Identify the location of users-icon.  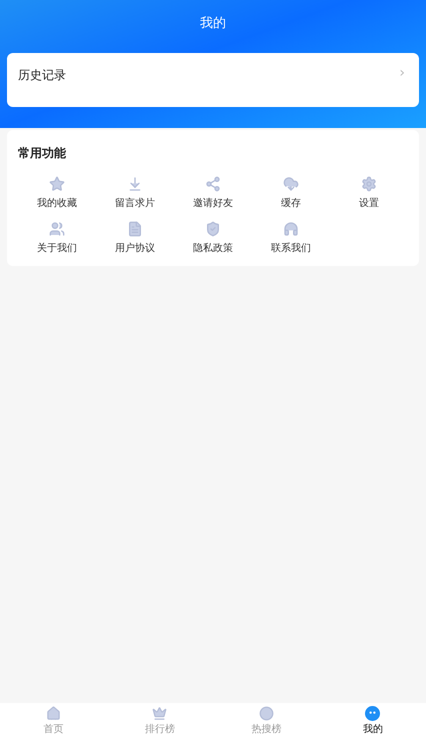
(57, 229).